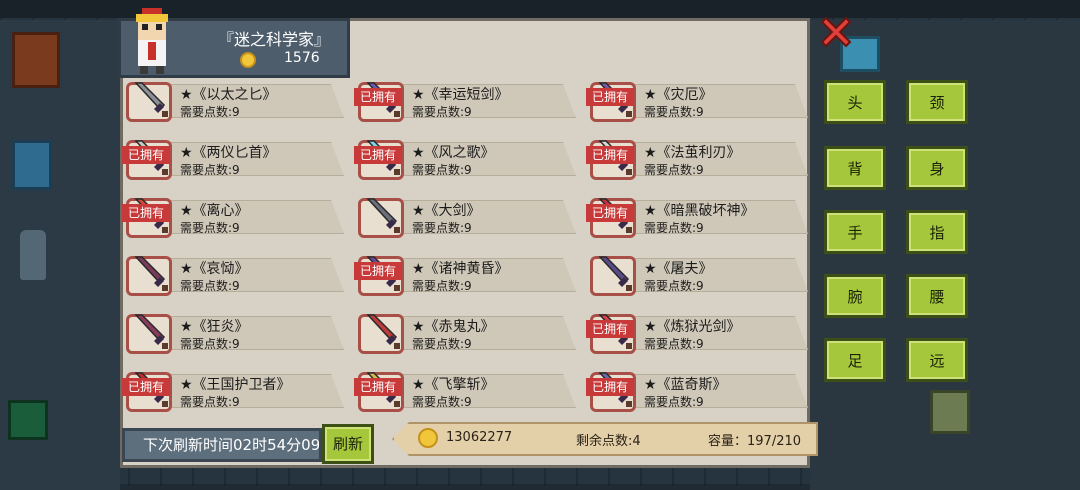 This screenshot has width=1080, height=490. Describe the element at coordinates (28, 420) in the screenshot. I see `background-floor-tile` at that location.